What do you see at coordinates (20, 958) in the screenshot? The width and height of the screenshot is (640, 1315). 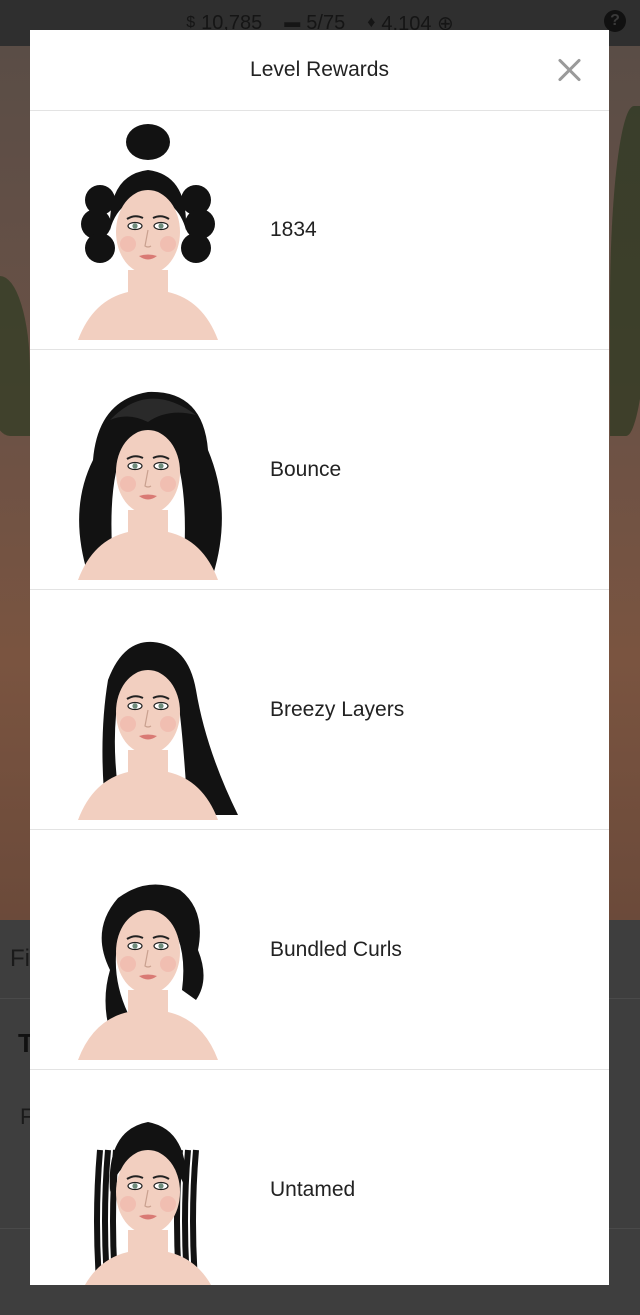 I see `background-text: Fi` at bounding box center [20, 958].